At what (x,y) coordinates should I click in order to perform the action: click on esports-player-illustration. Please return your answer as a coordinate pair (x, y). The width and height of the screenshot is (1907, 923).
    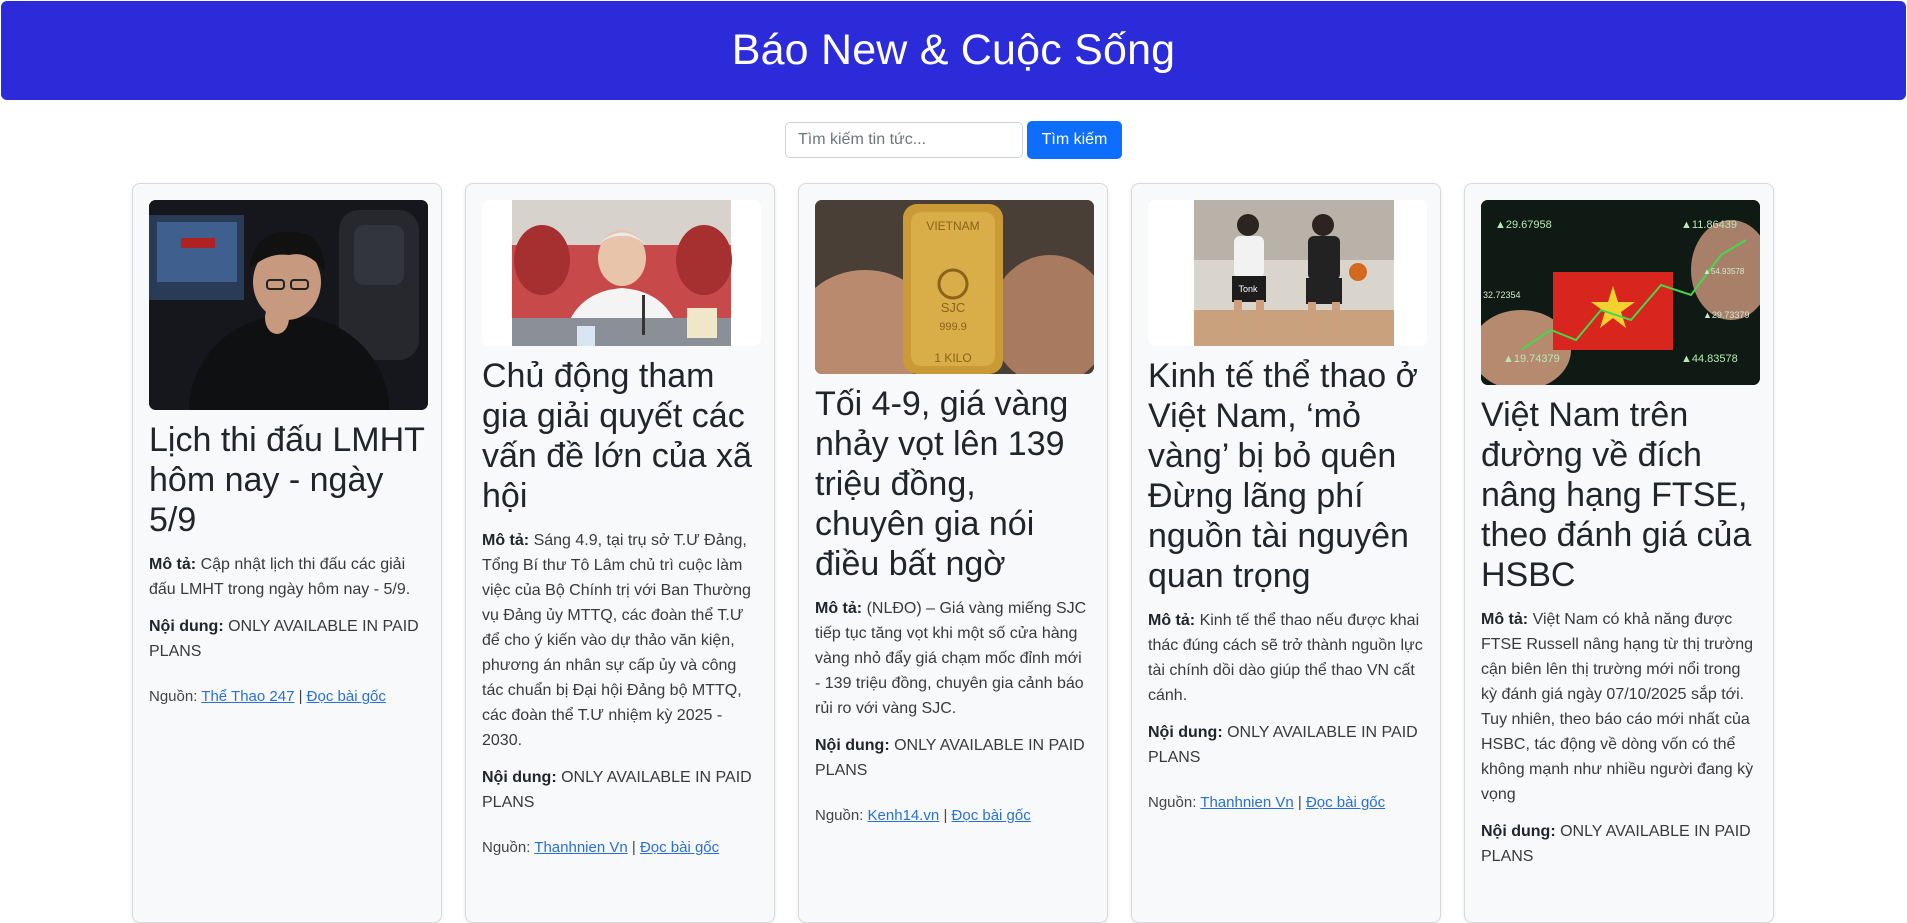
    Looking at the image, I should click on (288, 305).